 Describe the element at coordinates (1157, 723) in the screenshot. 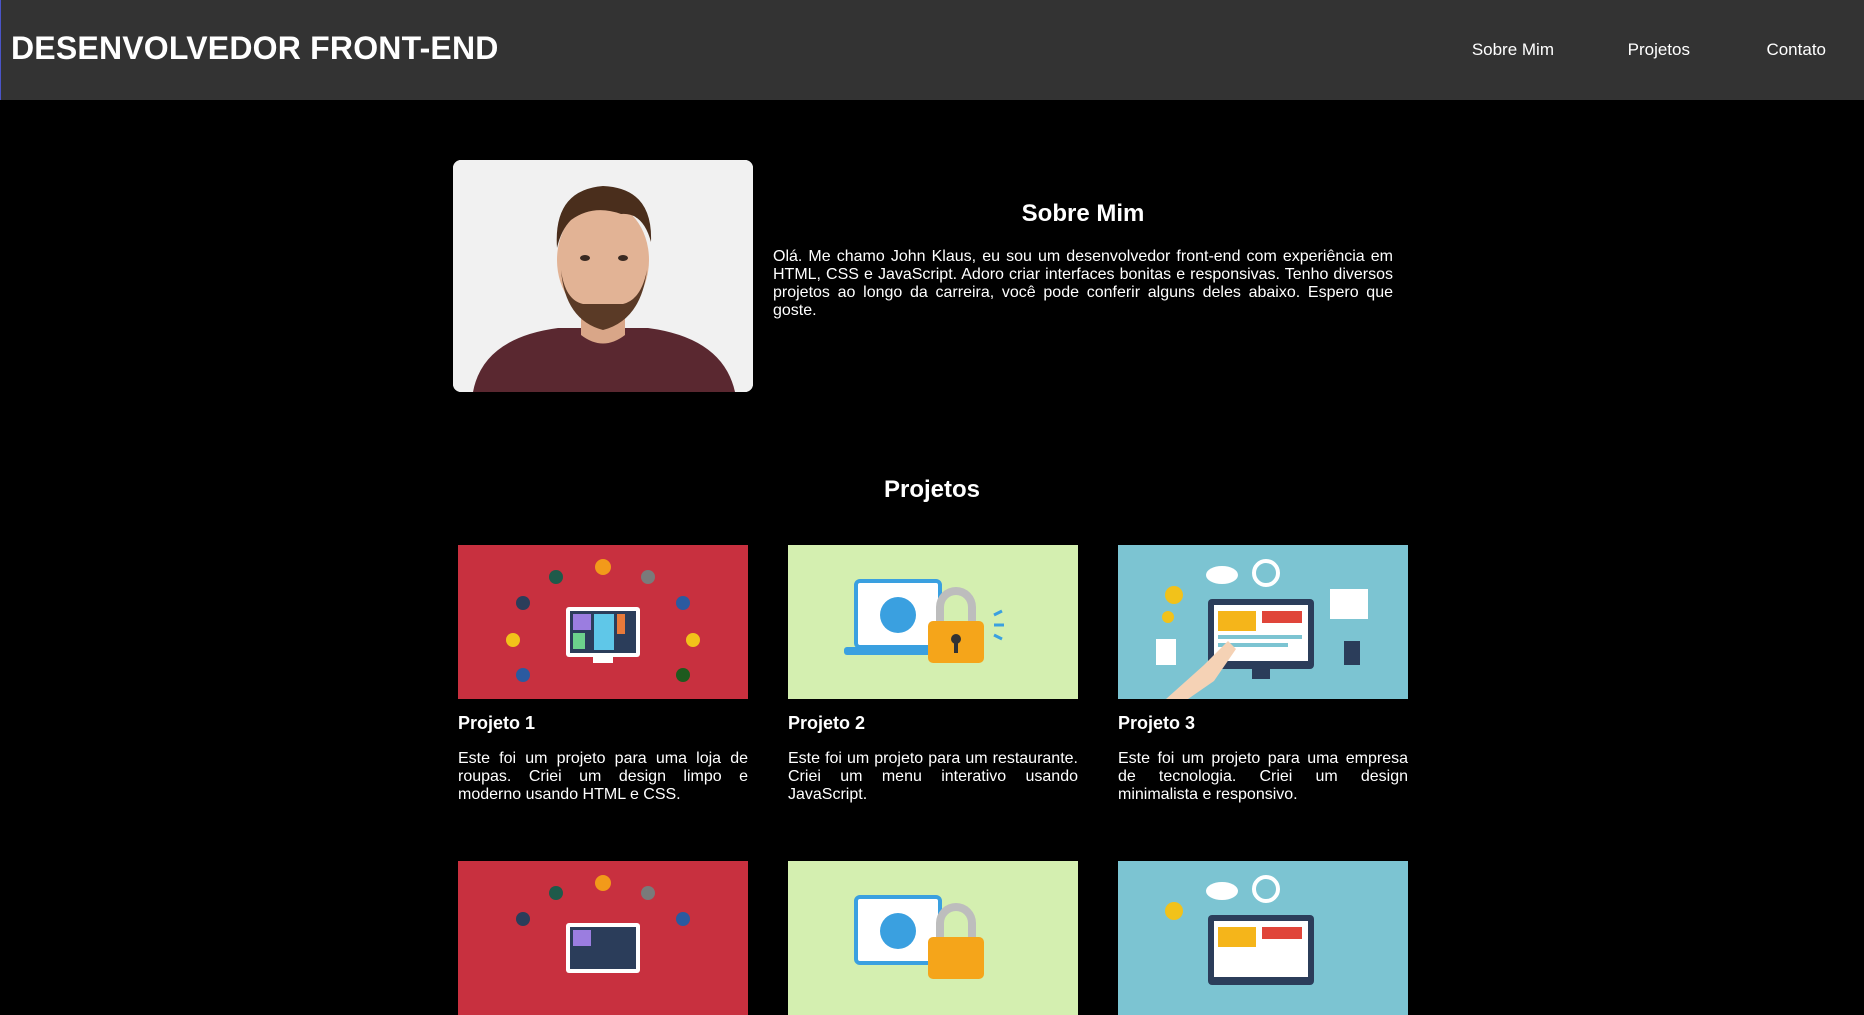

I see `project-3-title: Projeto 3` at that location.